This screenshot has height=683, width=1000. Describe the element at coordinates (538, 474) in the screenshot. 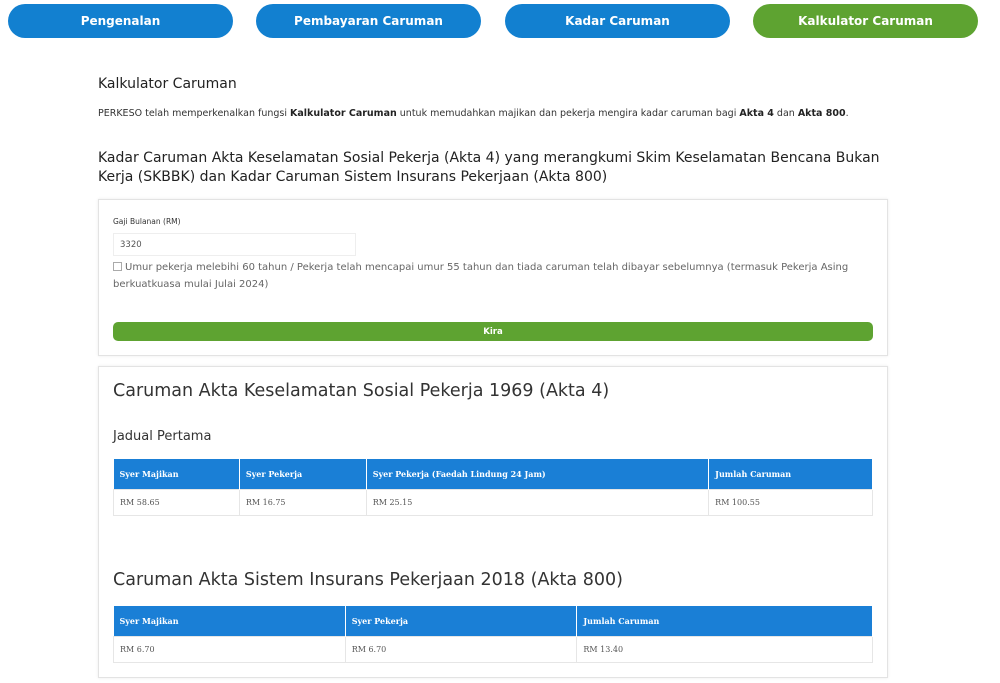

I see `header-syer-pekerja-24jam: Syer Pekerja (Faedah Lindung 24 Jam)` at that location.